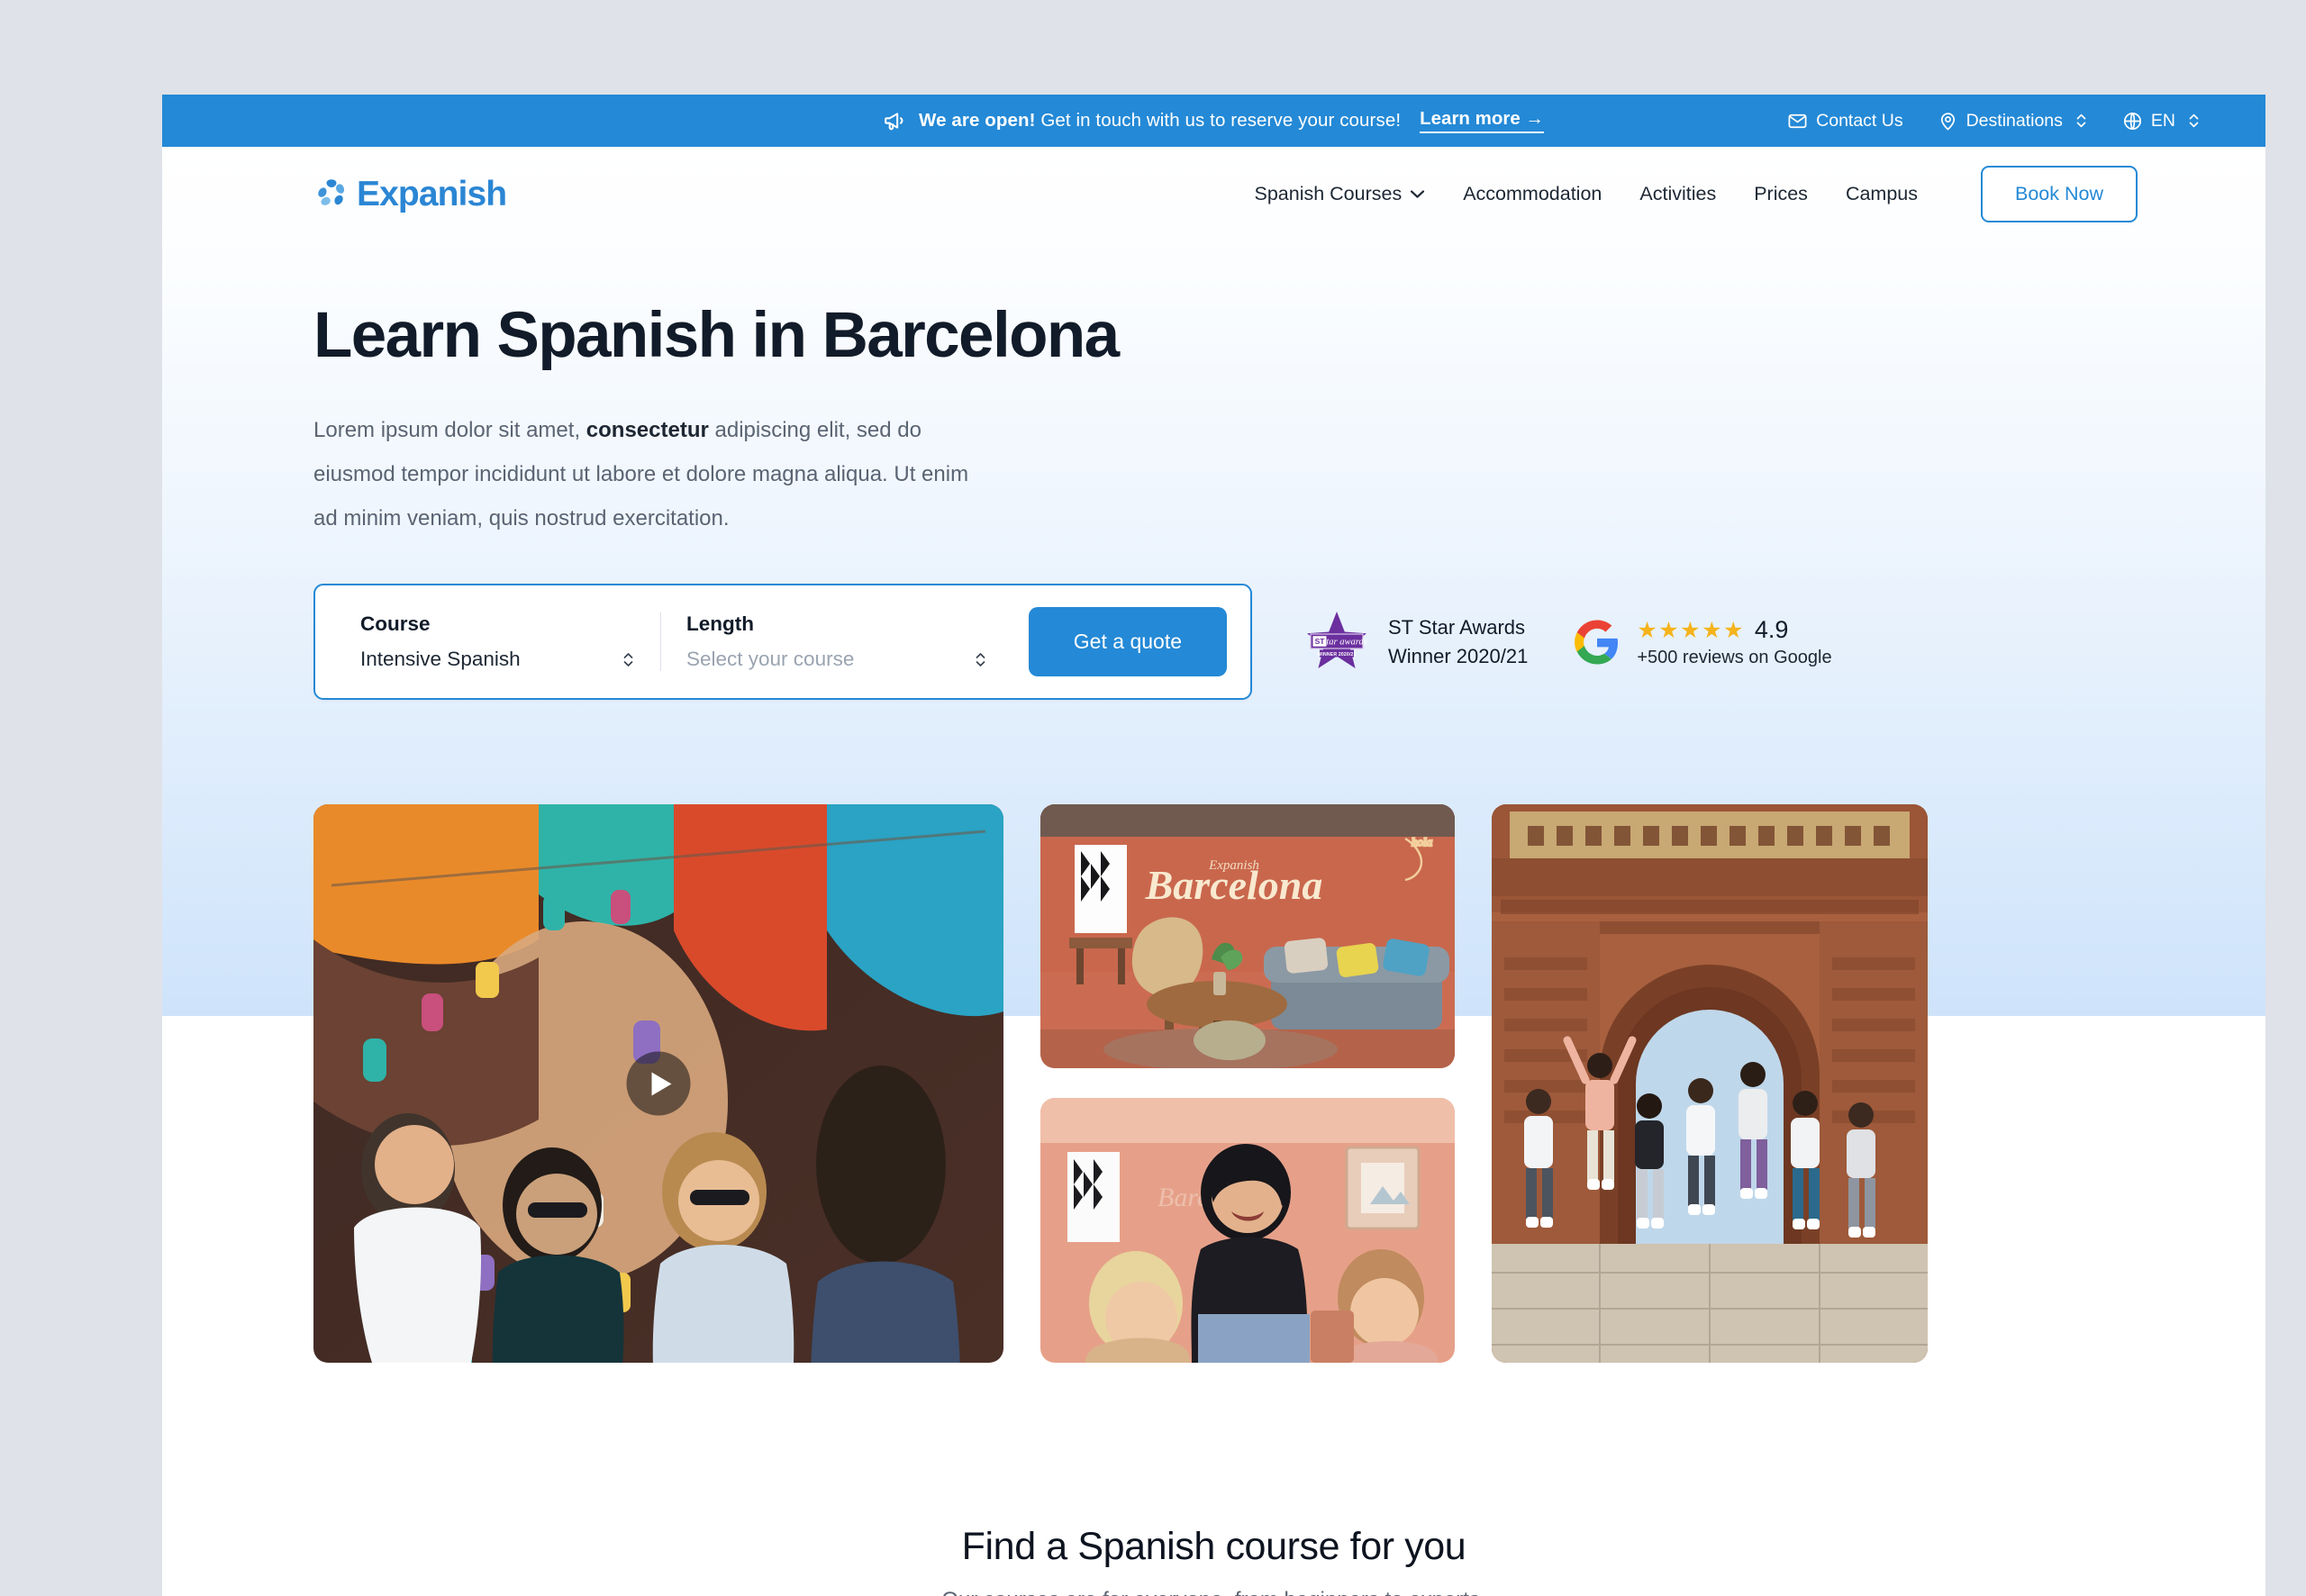  I want to click on language-selector: EN, so click(2161, 121).